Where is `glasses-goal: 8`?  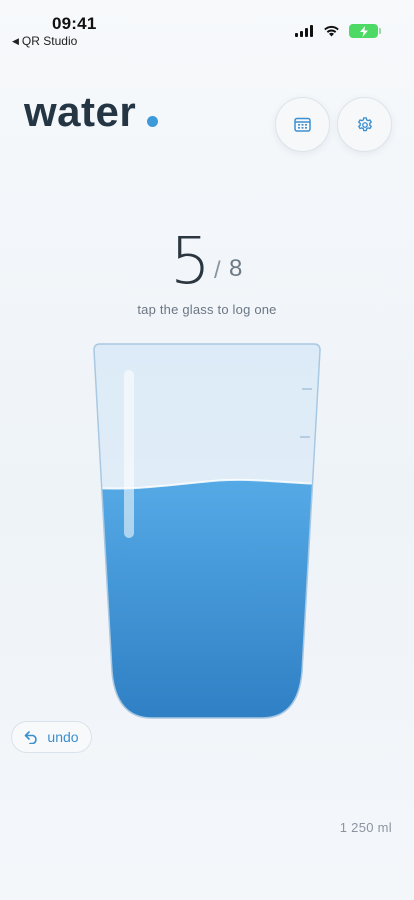 glasses-goal: 8 is located at coordinates (236, 268).